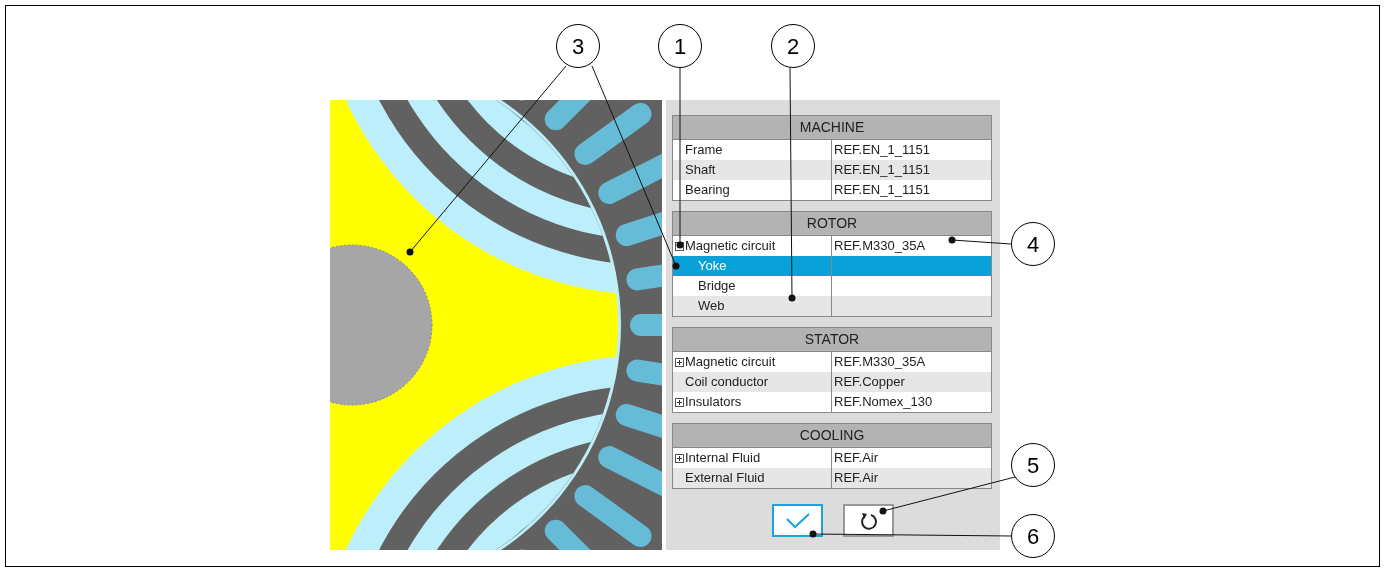 The image size is (1385, 572). What do you see at coordinates (832, 382) in the screenshot?
I see `table-row: Coil conductor REF.Copper` at bounding box center [832, 382].